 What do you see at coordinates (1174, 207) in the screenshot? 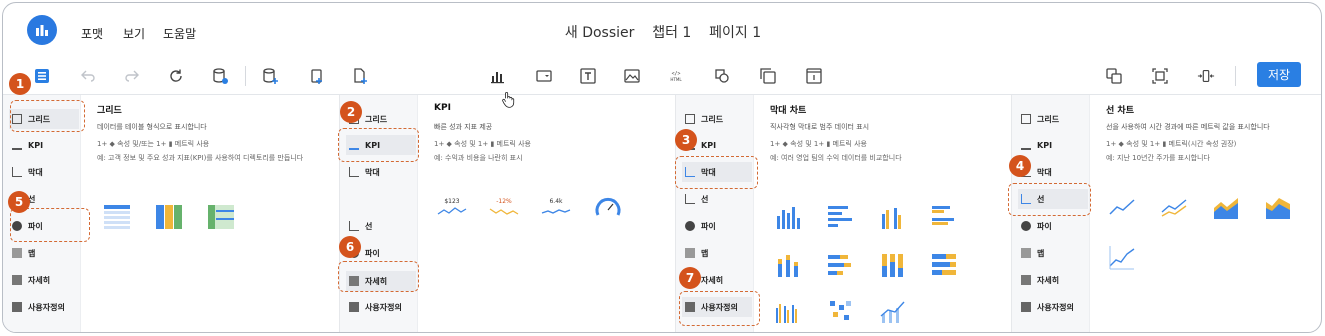
I see `multi-line-thumbnail` at bounding box center [1174, 207].